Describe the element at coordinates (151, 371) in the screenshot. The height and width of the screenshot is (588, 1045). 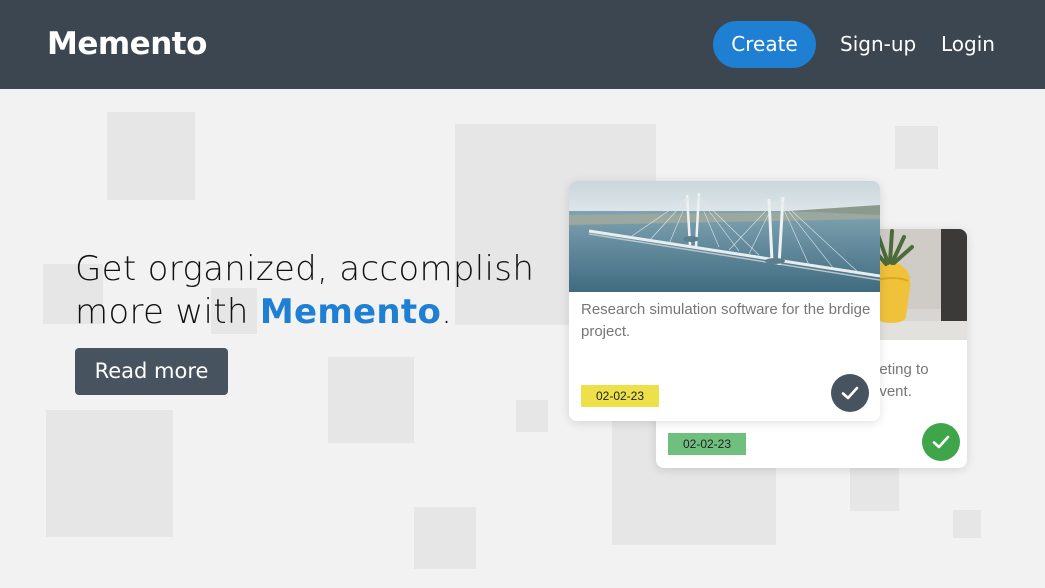
I see `read-more-button: Read more` at that location.